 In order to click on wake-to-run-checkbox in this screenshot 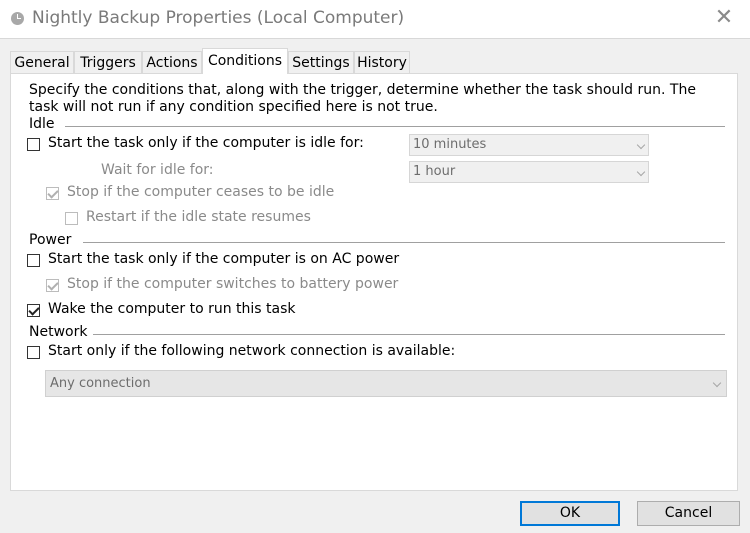, I will do `click(33, 310)`.